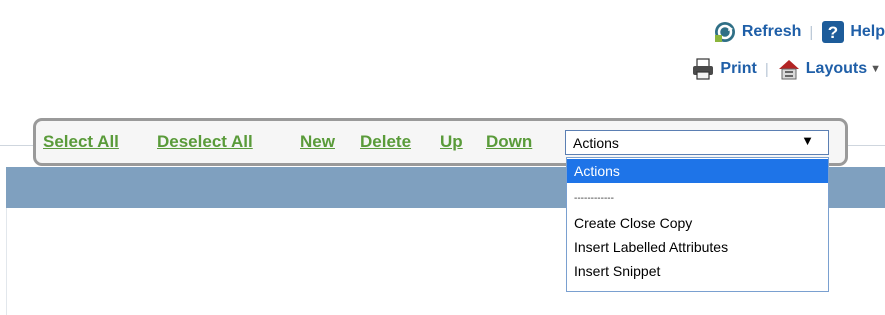 This screenshot has height=315, width=885. I want to click on option-insert-labelled-attributes: Insert Labelled Attributes, so click(697, 247).